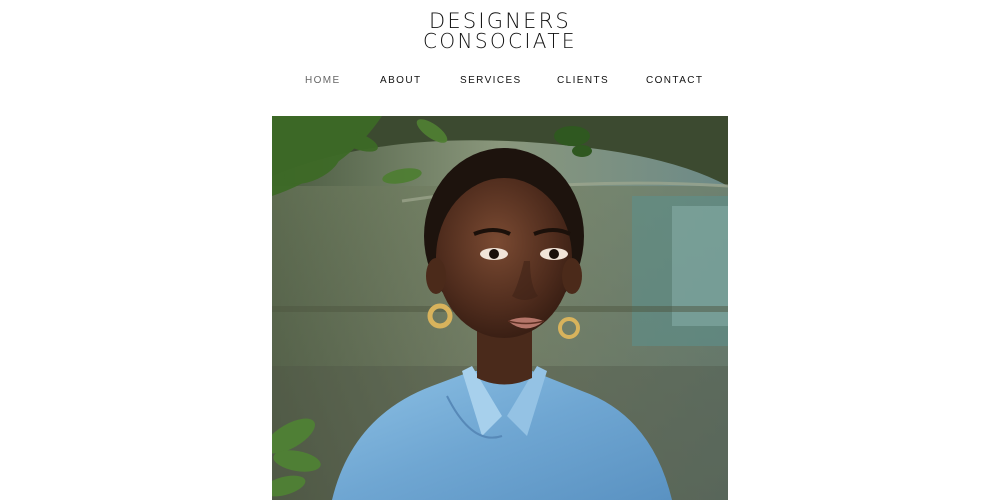 The width and height of the screenshot is (1000, 500). I want to click on nav-item-contact: CONTACT, so click(674, 81).